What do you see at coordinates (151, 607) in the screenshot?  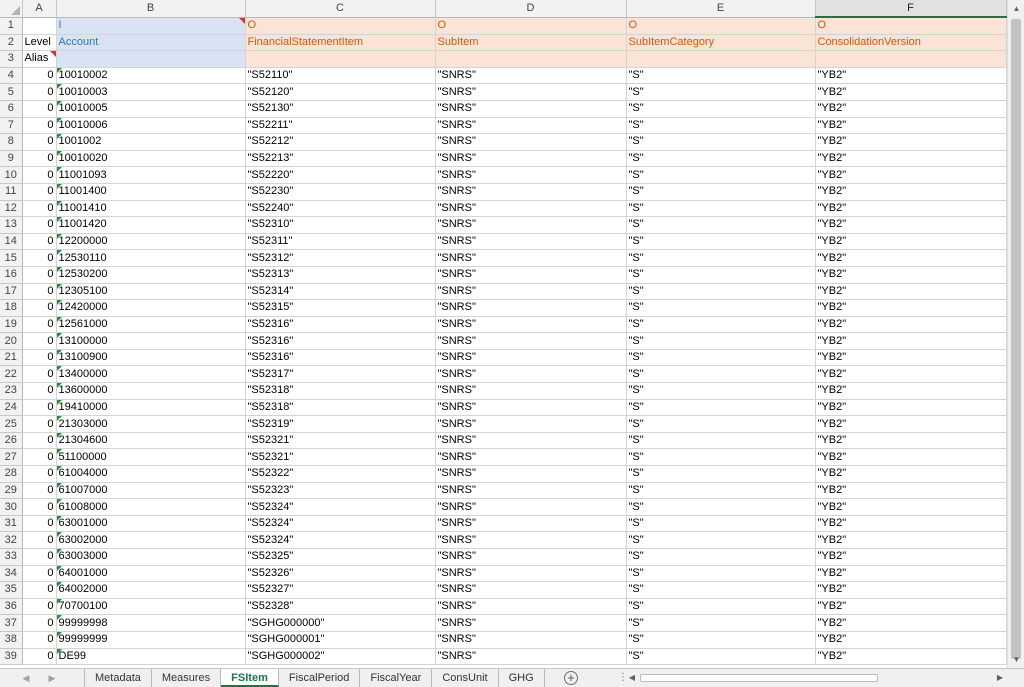 I see `account-cell: 70700100` at bounding box center [151, 607].